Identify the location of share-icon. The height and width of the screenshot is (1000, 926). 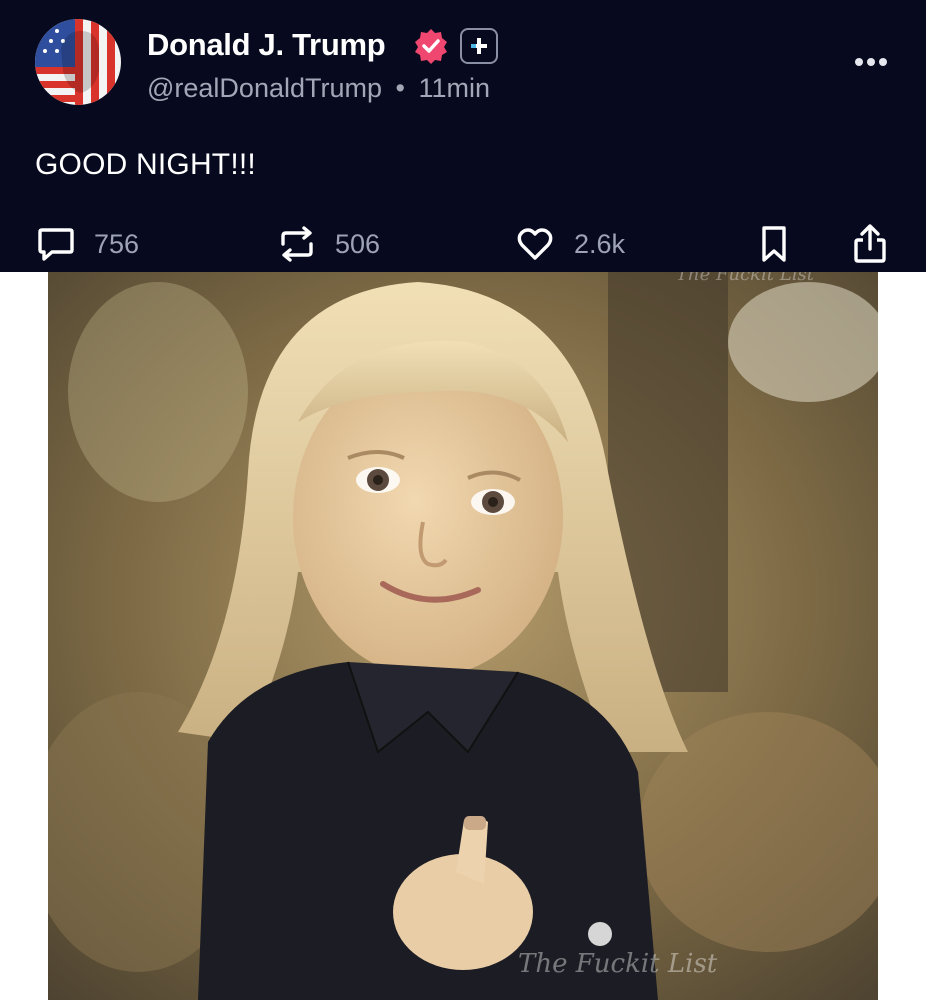
(870, 243).